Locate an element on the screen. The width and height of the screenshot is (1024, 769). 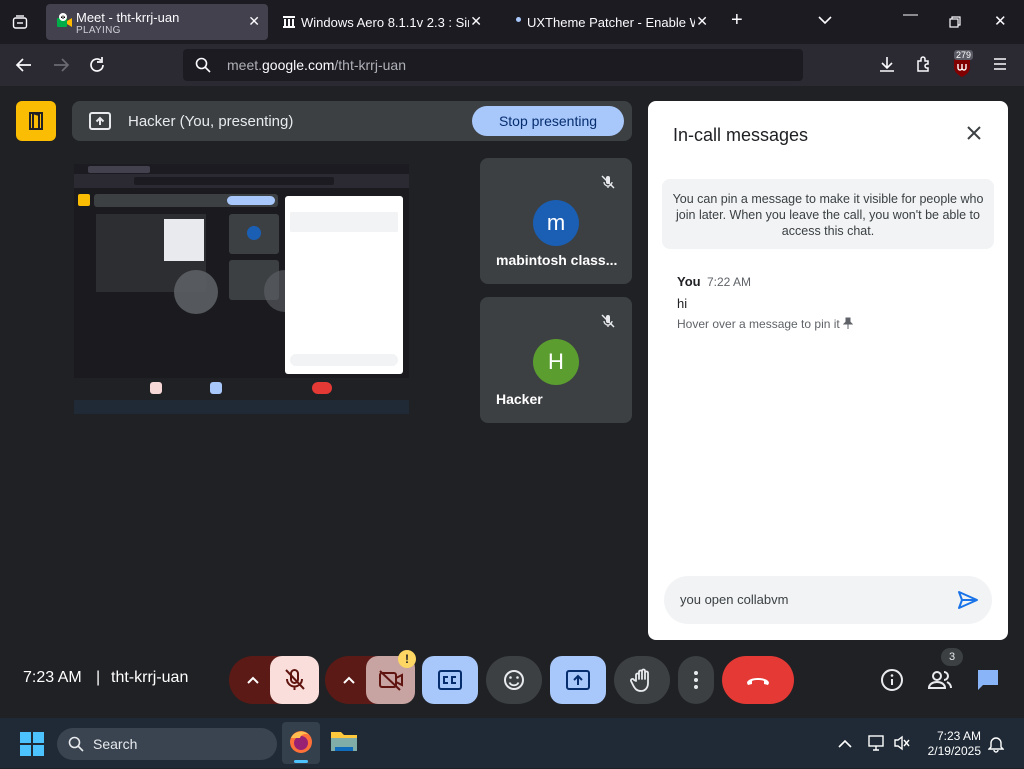
search-placeholder: Search is located at coordinates (115, 744).